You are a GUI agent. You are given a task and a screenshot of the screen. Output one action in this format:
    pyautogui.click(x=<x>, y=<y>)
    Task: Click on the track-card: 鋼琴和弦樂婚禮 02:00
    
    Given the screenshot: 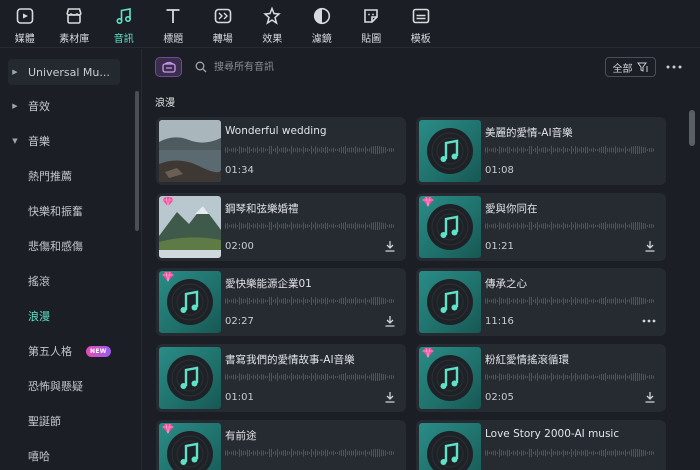 What is the action you would take?
    pyautogui.click(x=281, y=227)
    